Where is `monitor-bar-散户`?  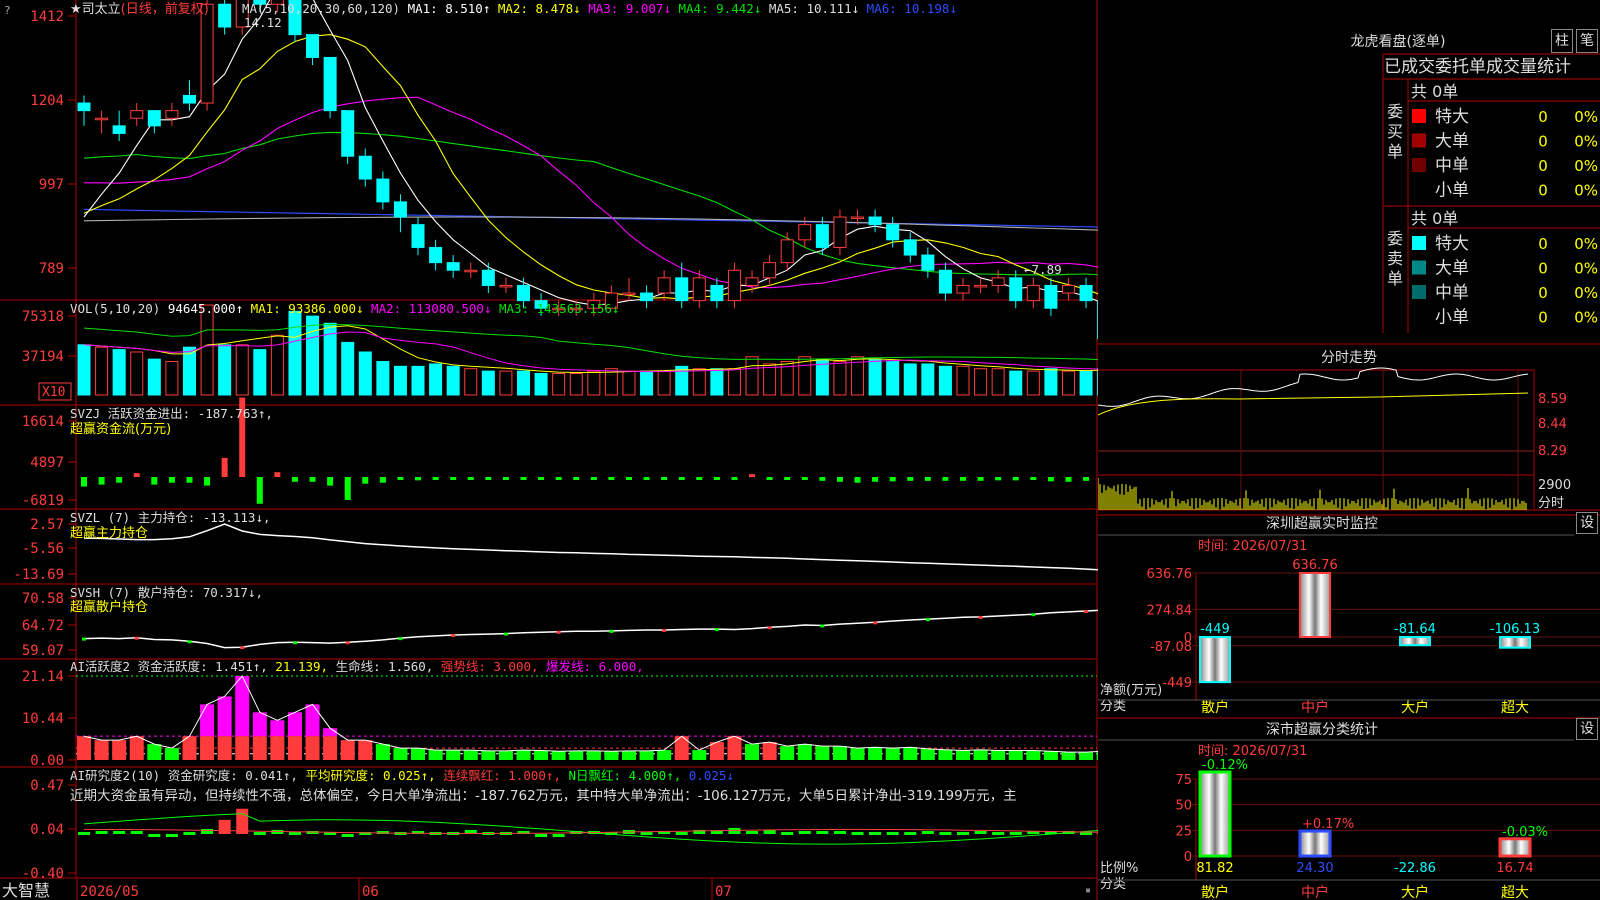
monitor-bar-散户 is located at coordinates (1215, 660).